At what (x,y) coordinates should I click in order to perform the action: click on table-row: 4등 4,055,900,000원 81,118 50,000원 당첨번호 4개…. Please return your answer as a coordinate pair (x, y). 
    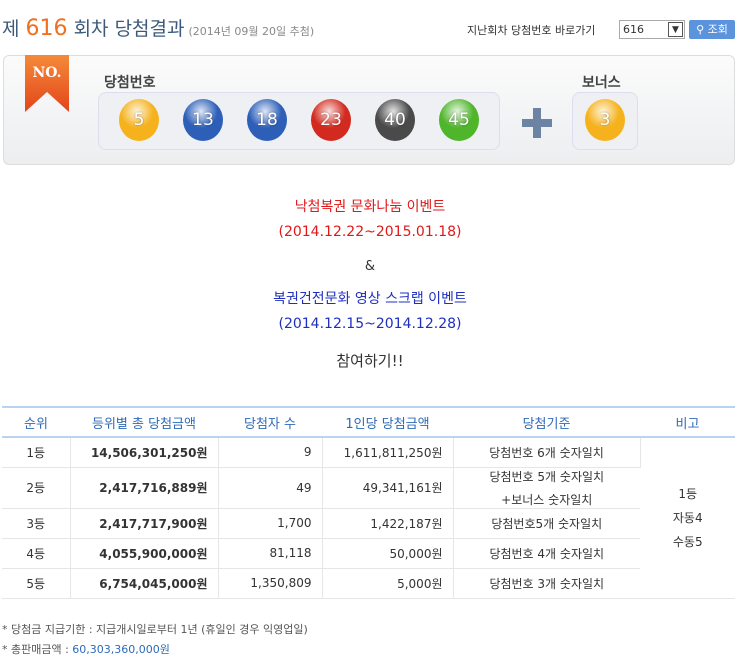
    Looking at the image, I should click on (368, 553).